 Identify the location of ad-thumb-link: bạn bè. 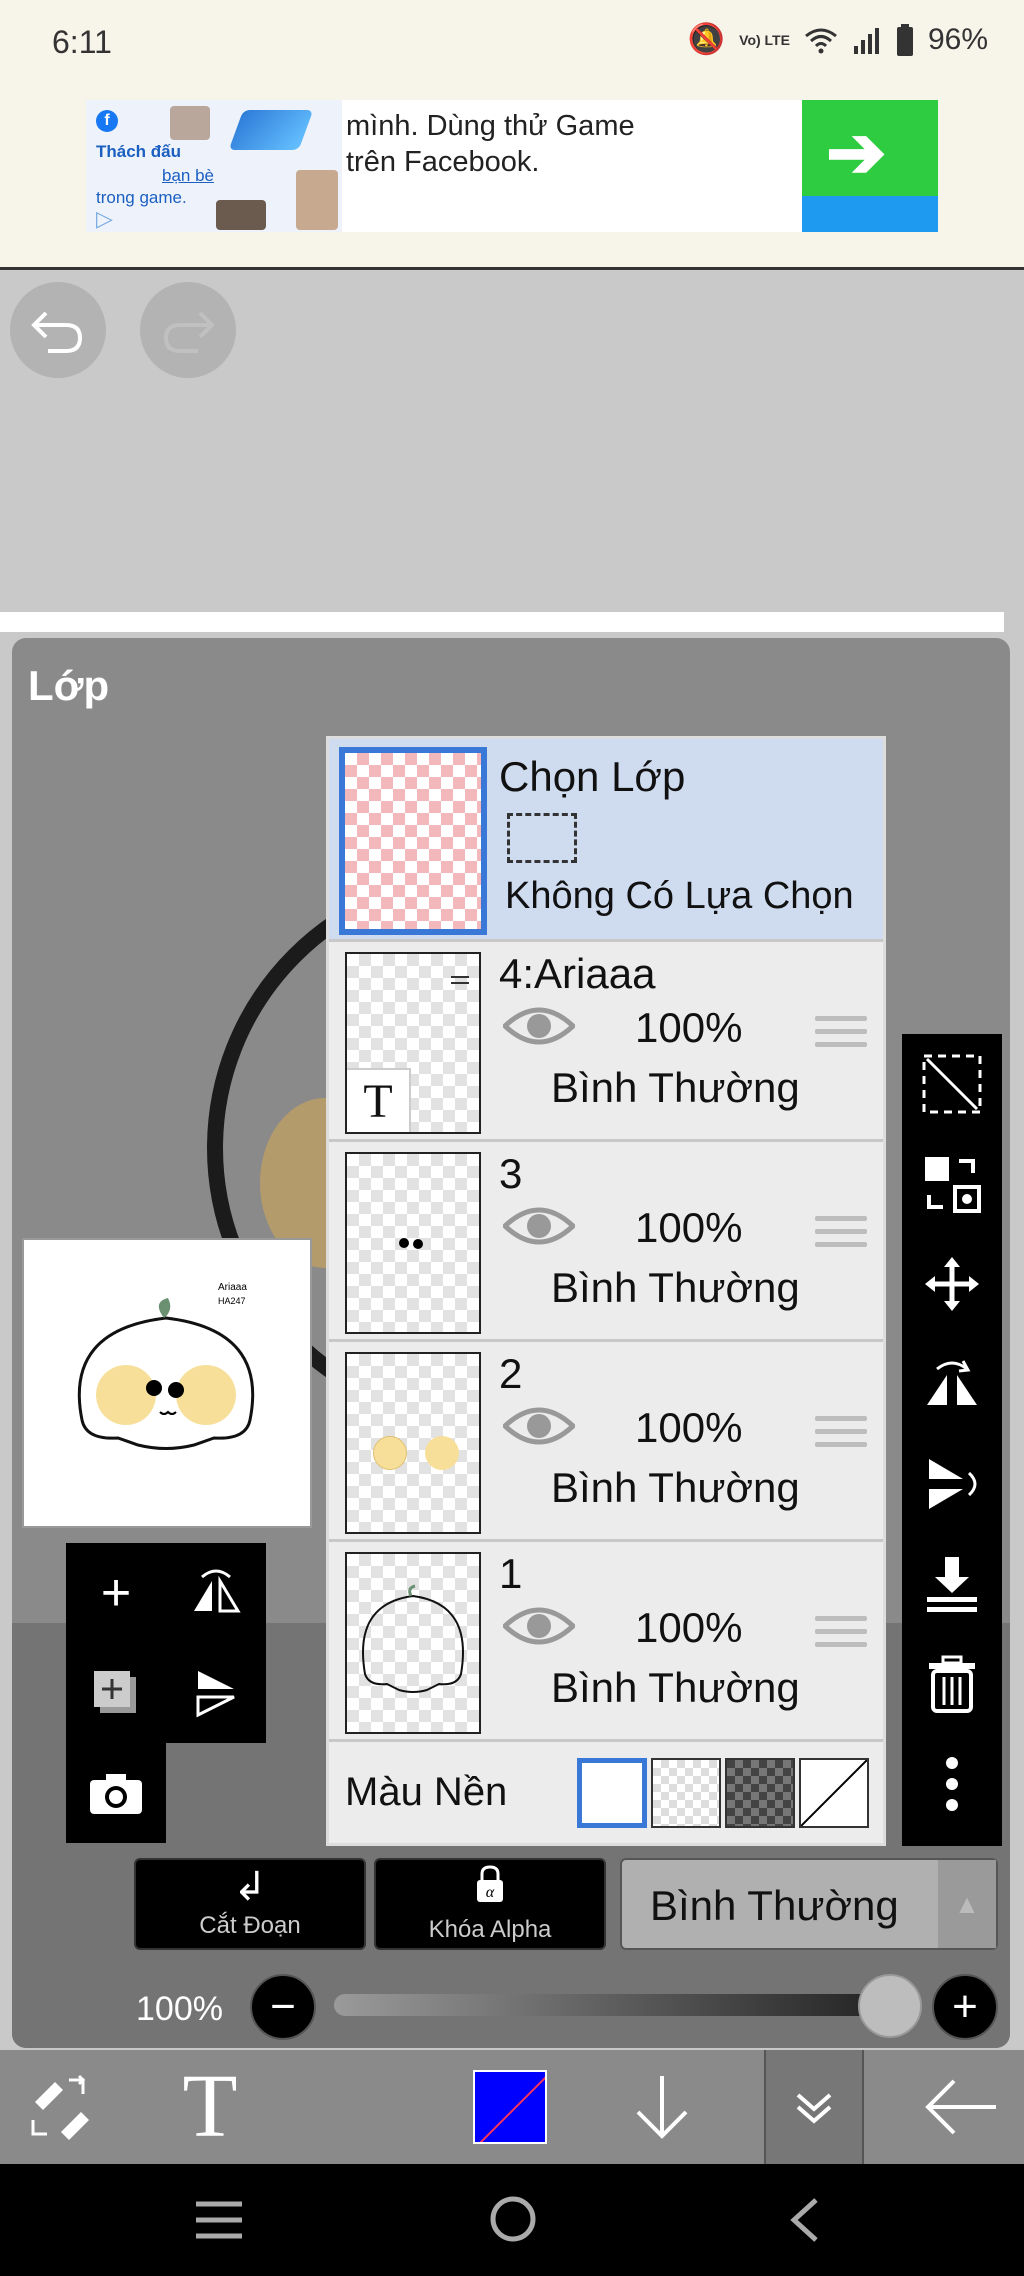
(188, 176).